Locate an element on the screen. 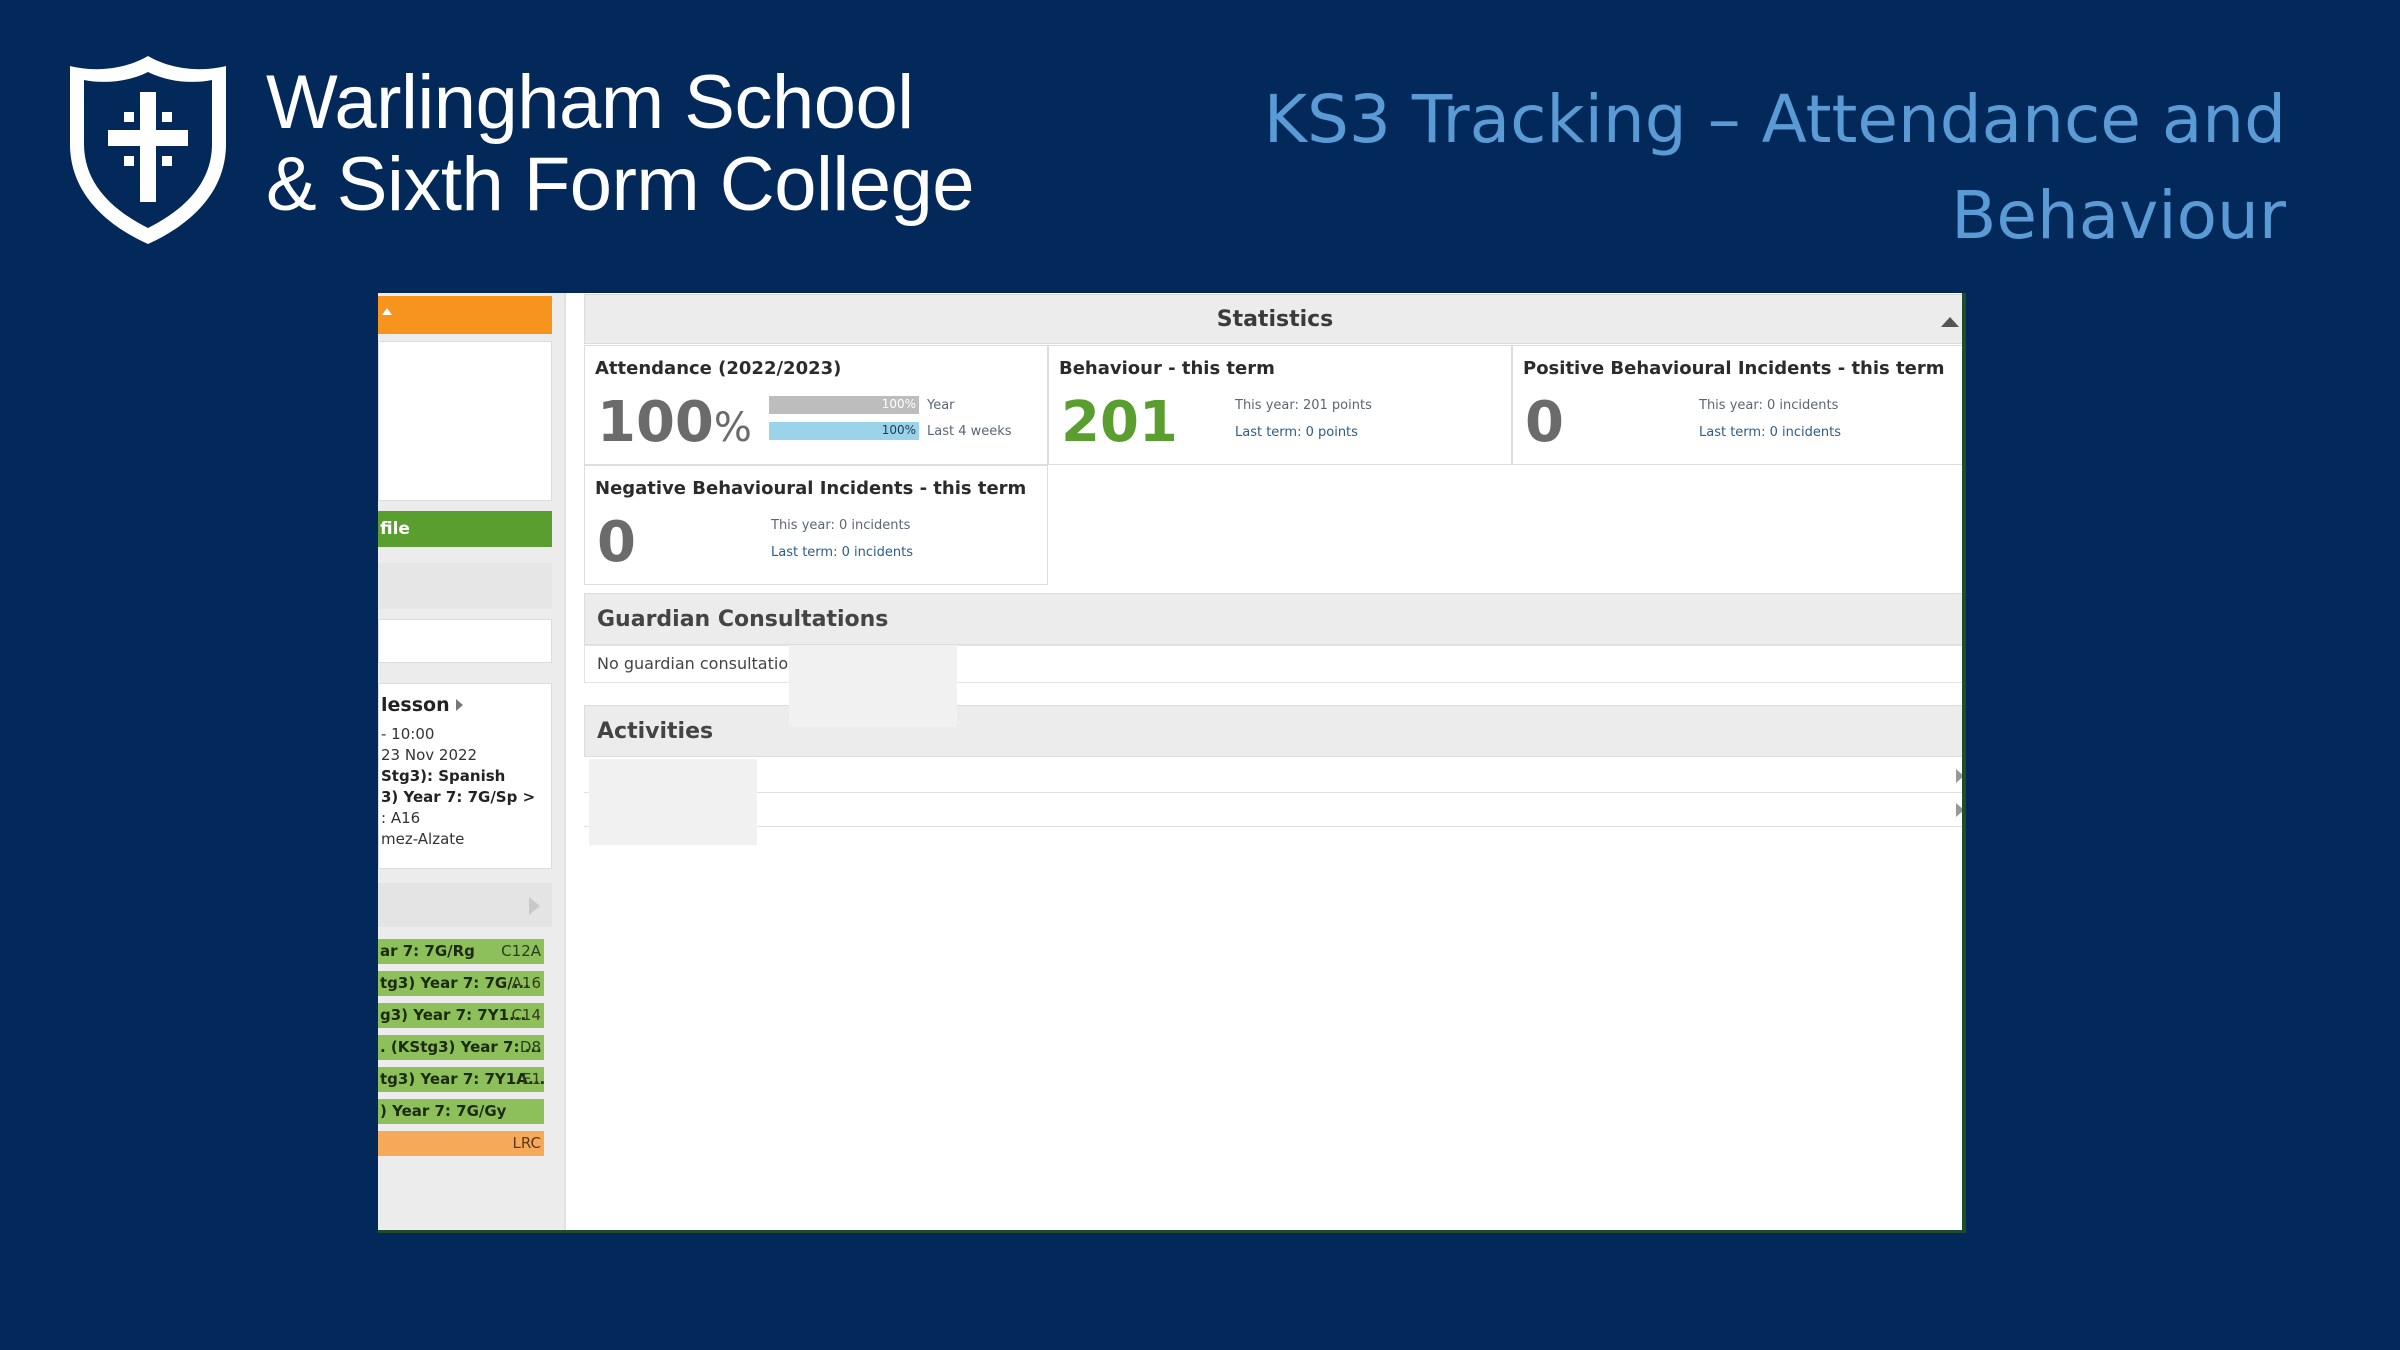  sidebar-section-body is located at coordinates (465, 641).